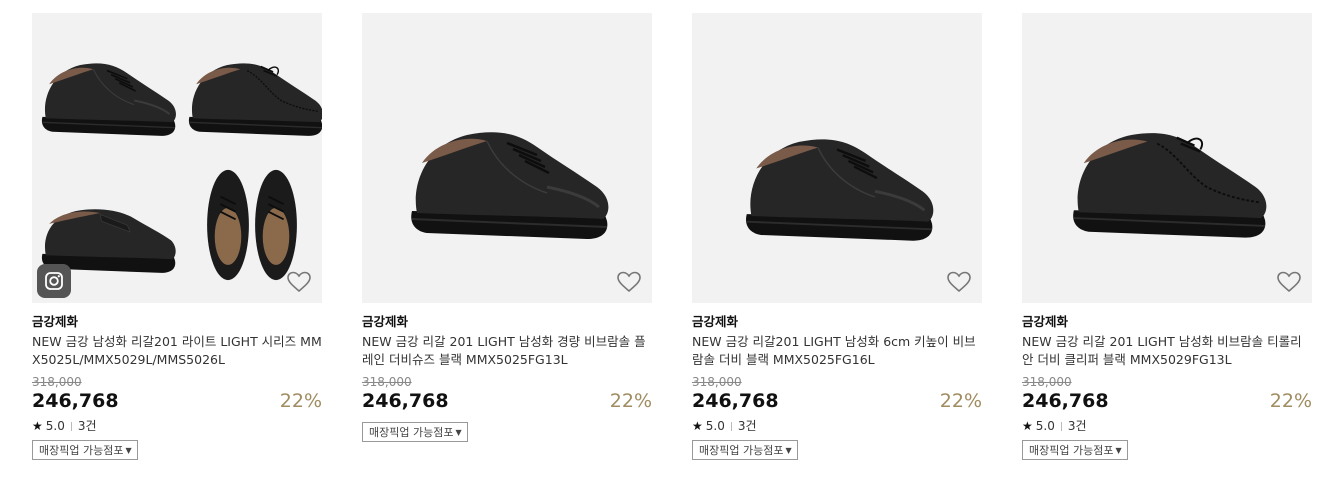 The height and width of the screenshot is (497, 1323). I want to click on shoe-collection-image, so click(181, 172).